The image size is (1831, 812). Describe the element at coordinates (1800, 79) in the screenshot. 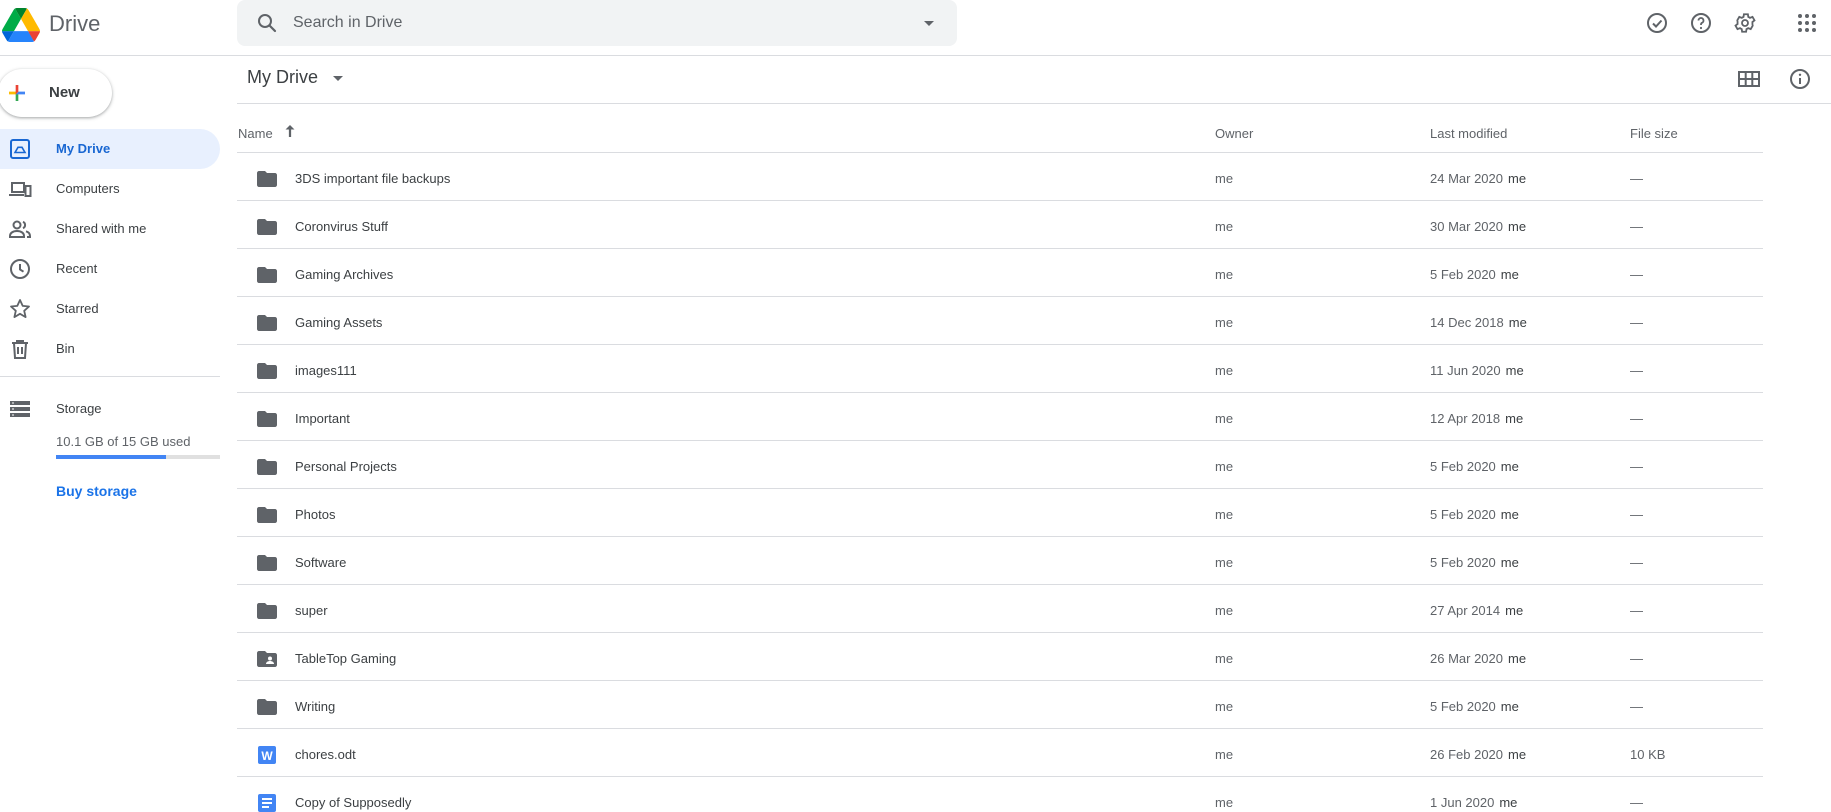

I see `info-icon` at that location.